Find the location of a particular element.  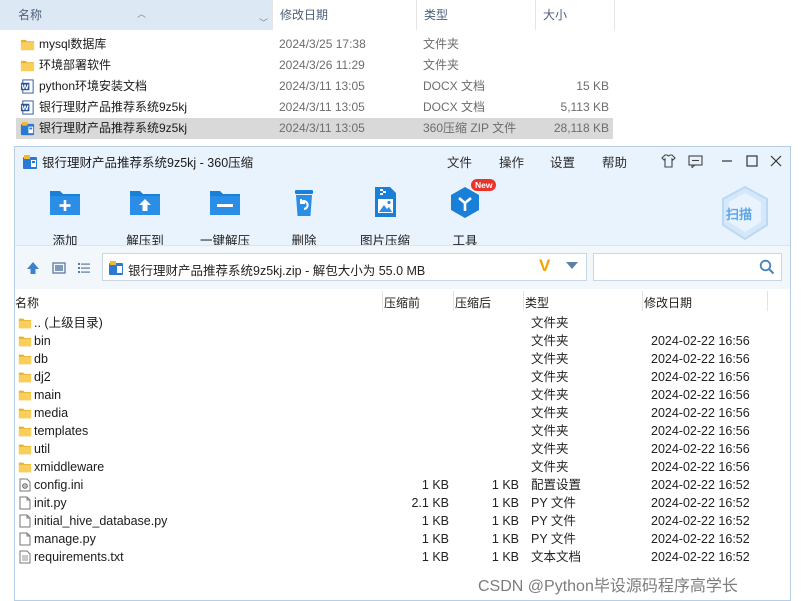

extract-to-button: 解压到 is located at coordinates (145, 217).